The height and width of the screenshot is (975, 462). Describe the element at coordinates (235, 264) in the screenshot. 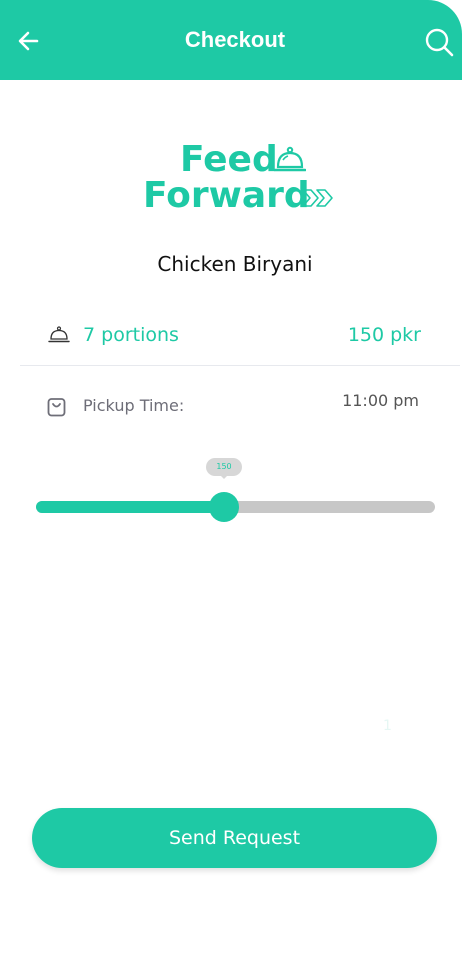

I see `food-item-name: Chicken Biryani` at that location.